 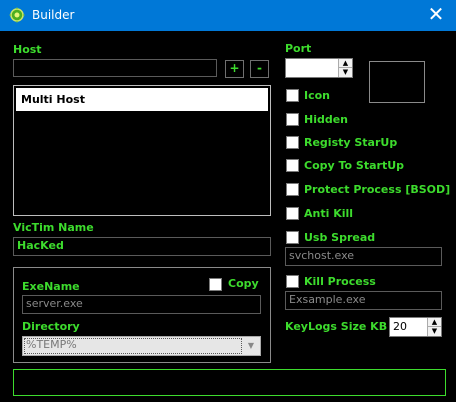 What do you see at coordinates (363, 256) in the screenshot?
I see `usb-spread-input: svchost.exe` at bounding box center [363, 256].